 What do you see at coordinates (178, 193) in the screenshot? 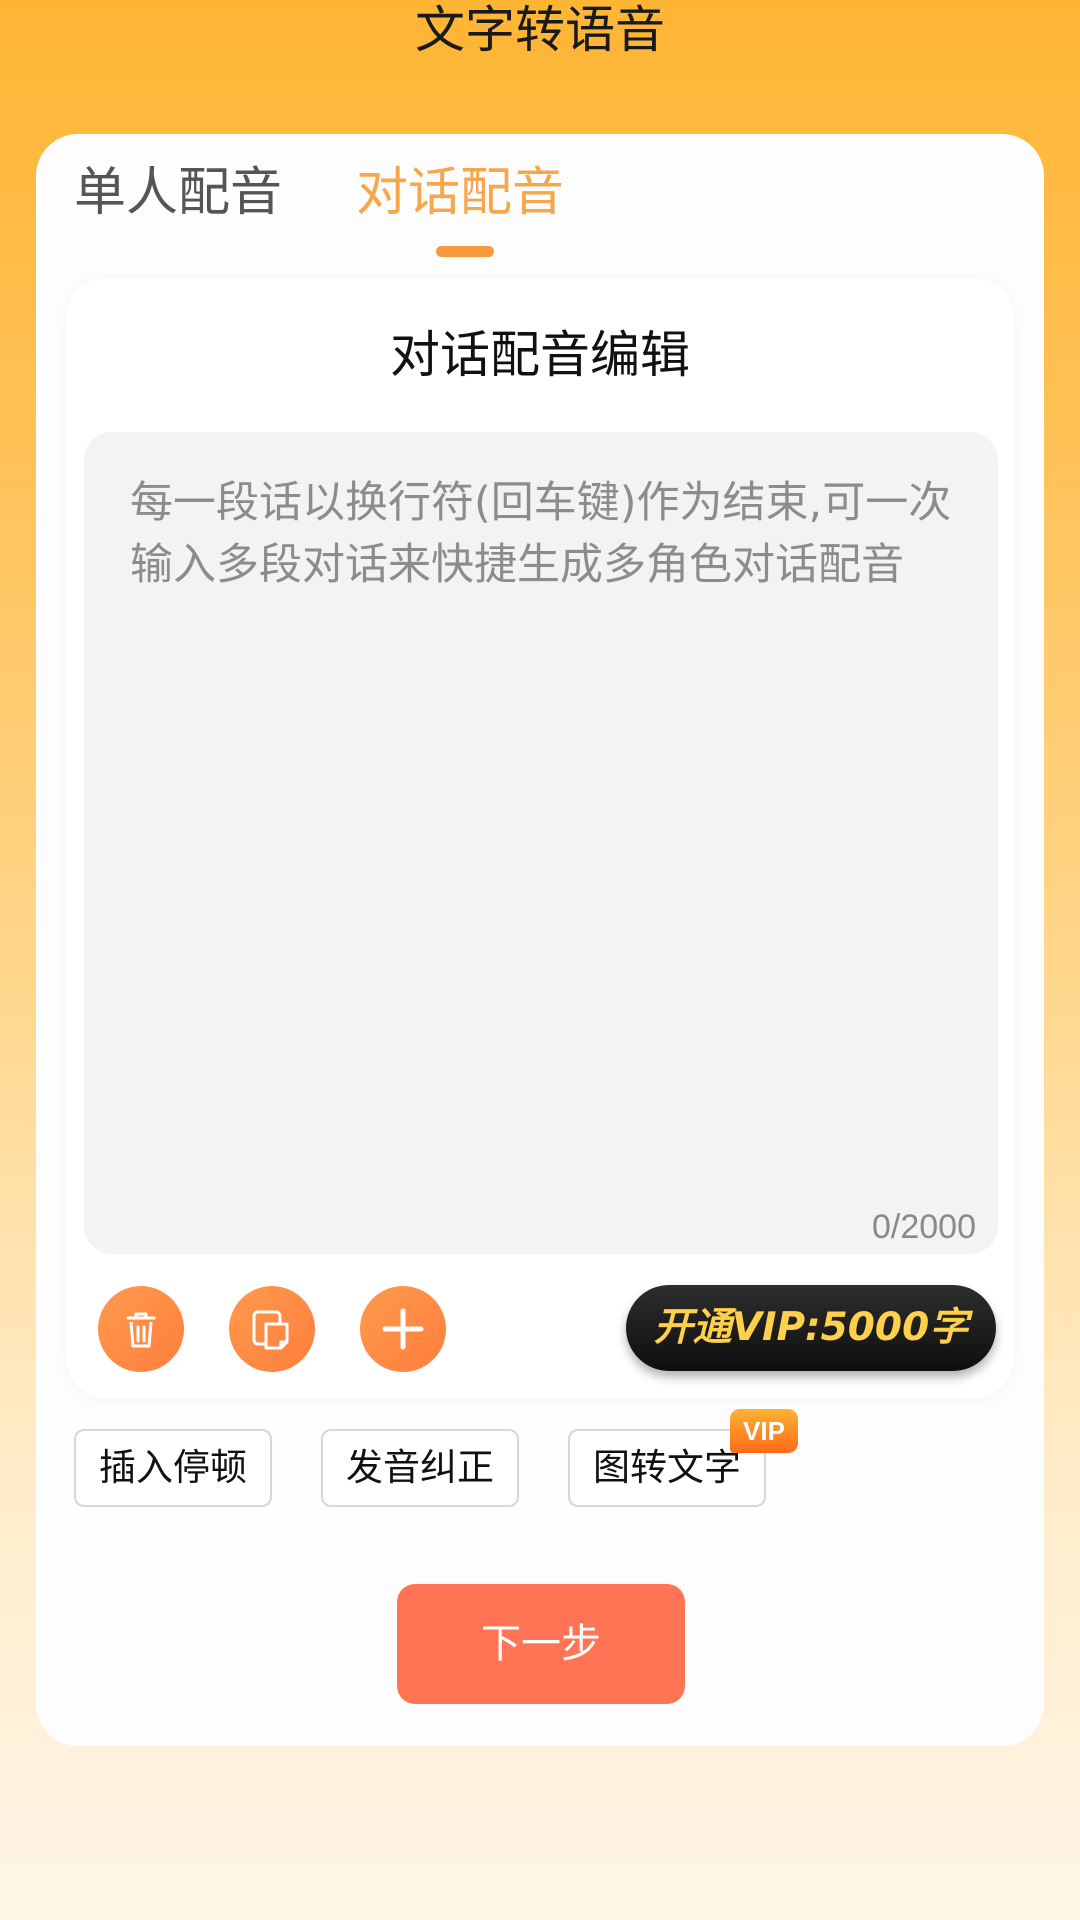
I see `tab-single-dubbing: 单人配音` at bounding box center [178, 193].